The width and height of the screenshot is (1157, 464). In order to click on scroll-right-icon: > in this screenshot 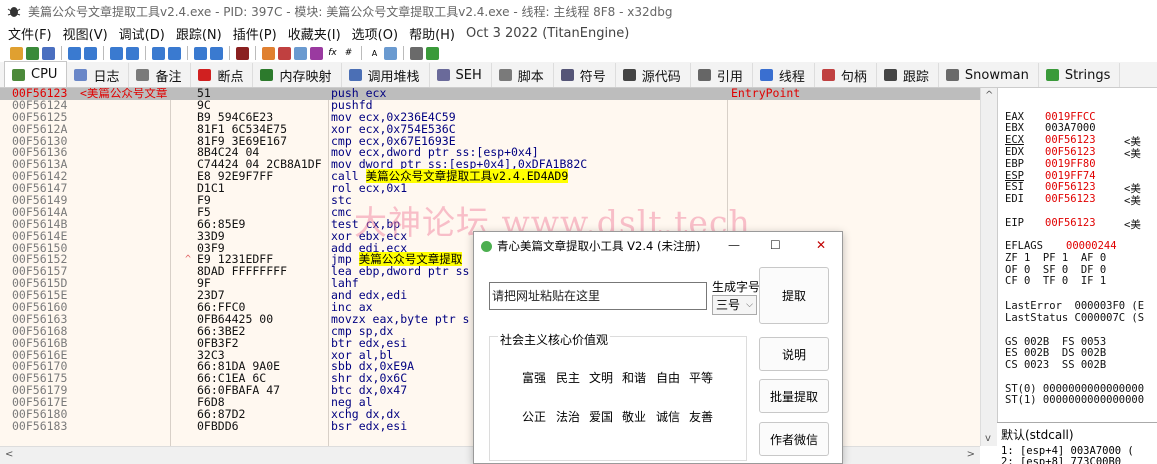, I will do `click(971, 454)`.